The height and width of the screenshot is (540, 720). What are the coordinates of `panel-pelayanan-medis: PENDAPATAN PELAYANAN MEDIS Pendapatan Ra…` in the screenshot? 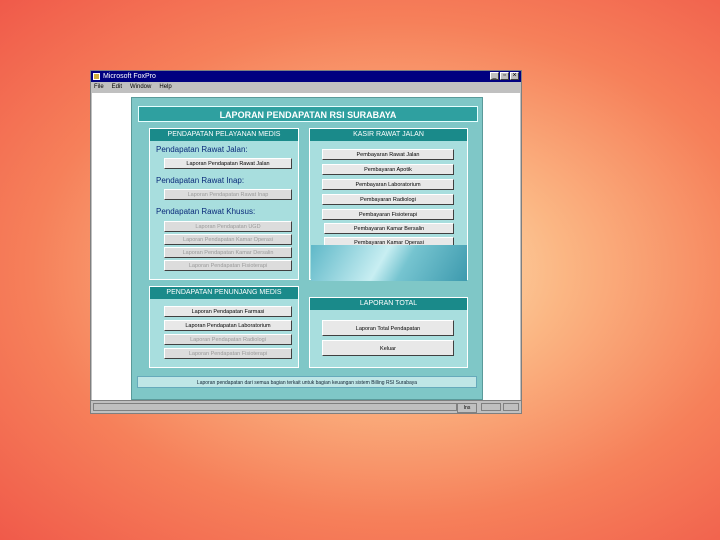 It's located at (224, 204).